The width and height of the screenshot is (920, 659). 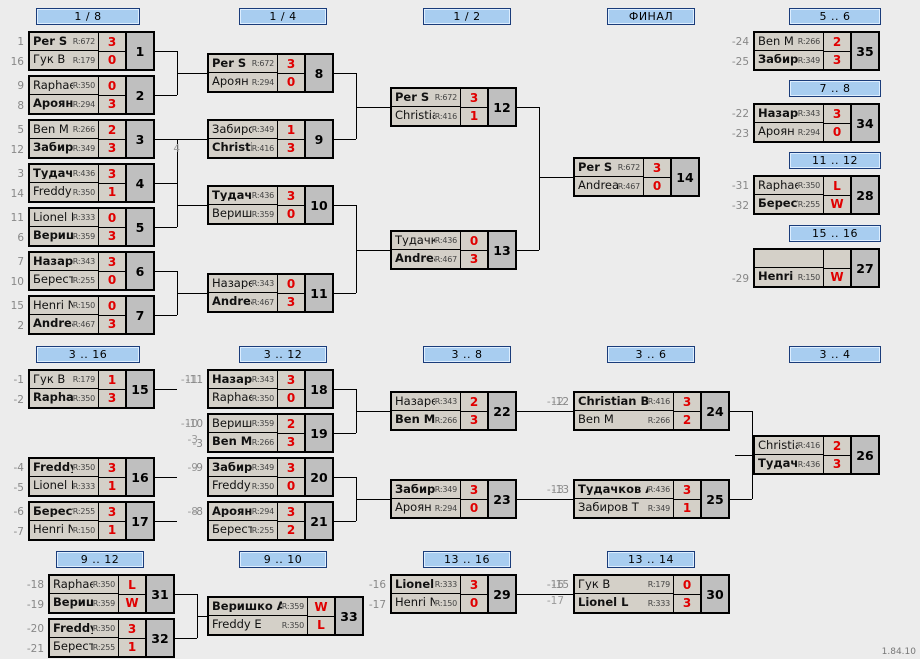 I want to click on match-9: Забиров ТR:349Christian BR:416139, so click(x=270, y=139).